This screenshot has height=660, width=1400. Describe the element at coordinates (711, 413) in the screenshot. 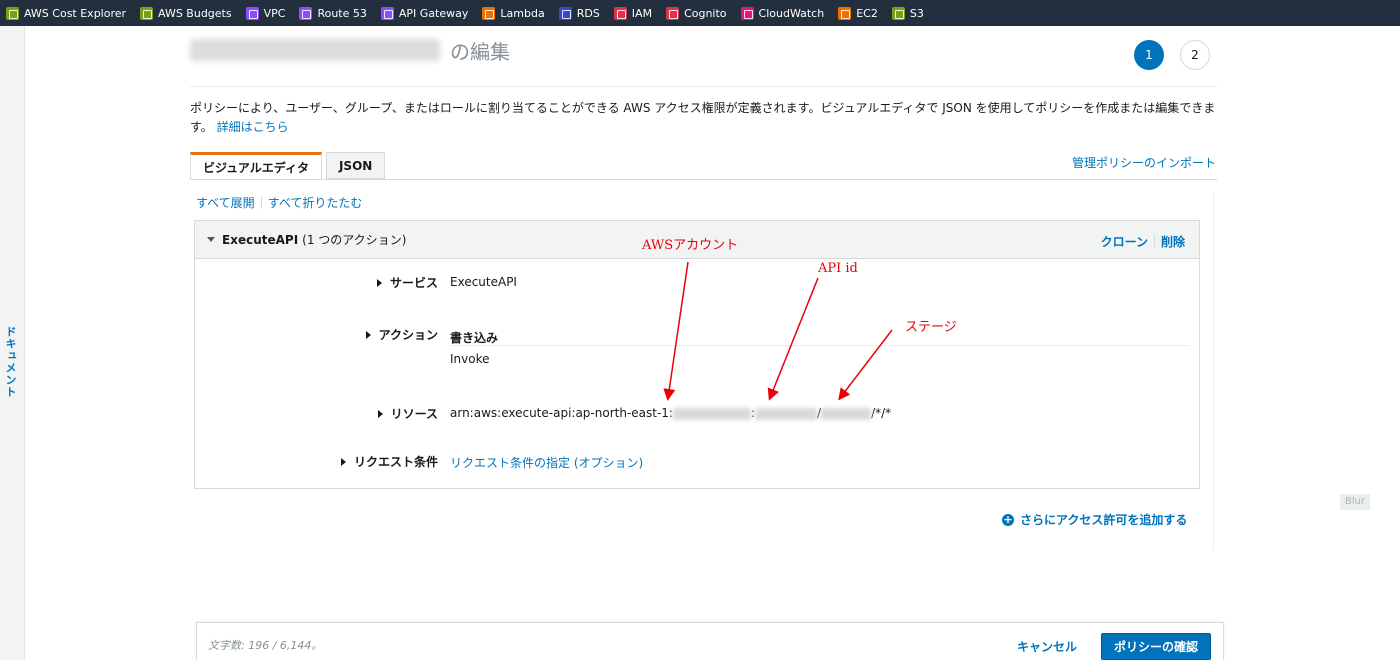

I see `redacted-account-id` at that location.